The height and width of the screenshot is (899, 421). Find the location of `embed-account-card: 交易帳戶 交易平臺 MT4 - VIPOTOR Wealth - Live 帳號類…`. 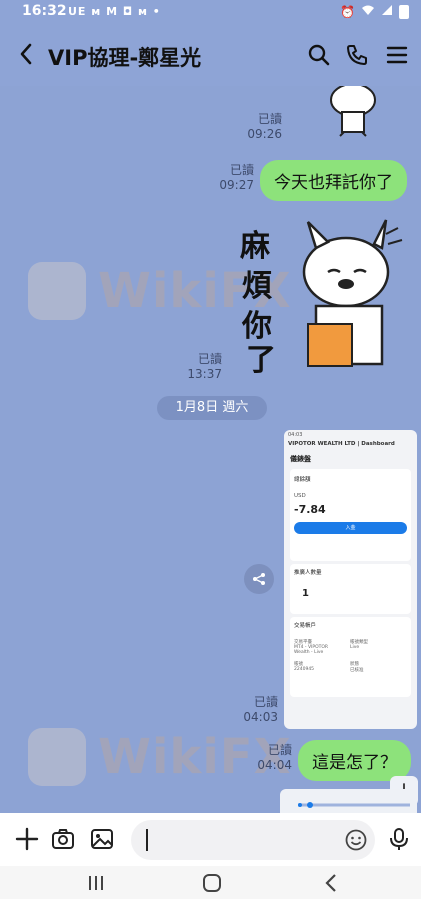

embed-account-card: 交易帳戶 交易平臺 MT4 - VIPOTOR Wealth - Live 帳號類… is located at coordinates (350, 657).